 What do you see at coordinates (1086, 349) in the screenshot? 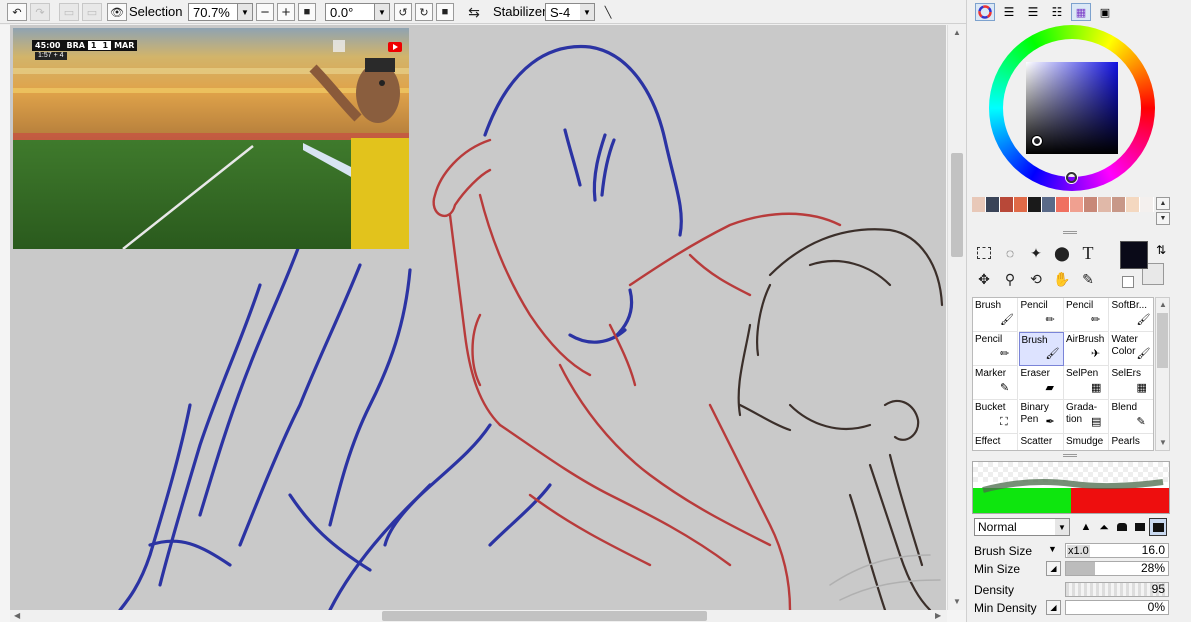
I see `brush-slot: AirBrush ✈` at bounding box center [1086, 349].